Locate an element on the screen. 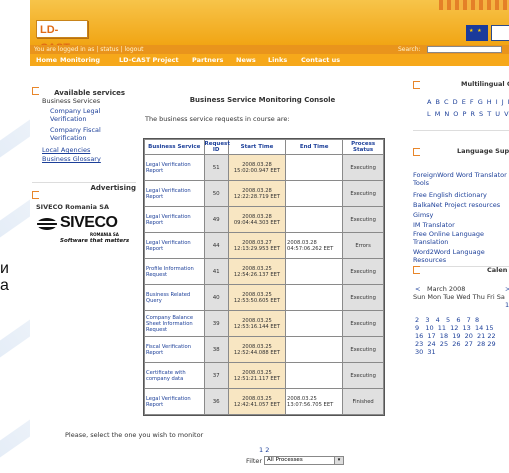 This screenshot has width=509, height=473. siveco-tagline: Software that matters is located at coordinates (95, 241).